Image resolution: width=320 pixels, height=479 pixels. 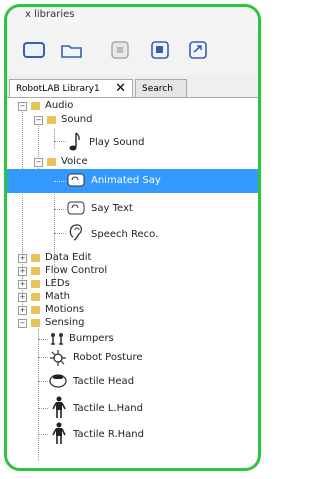 I want to click on export-button, so click(x=198, y=50).